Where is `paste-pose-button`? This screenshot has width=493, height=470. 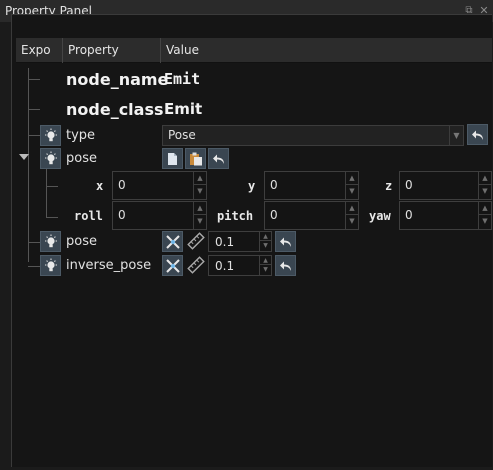 paste-pose-button is located at coordinates (195, 158).